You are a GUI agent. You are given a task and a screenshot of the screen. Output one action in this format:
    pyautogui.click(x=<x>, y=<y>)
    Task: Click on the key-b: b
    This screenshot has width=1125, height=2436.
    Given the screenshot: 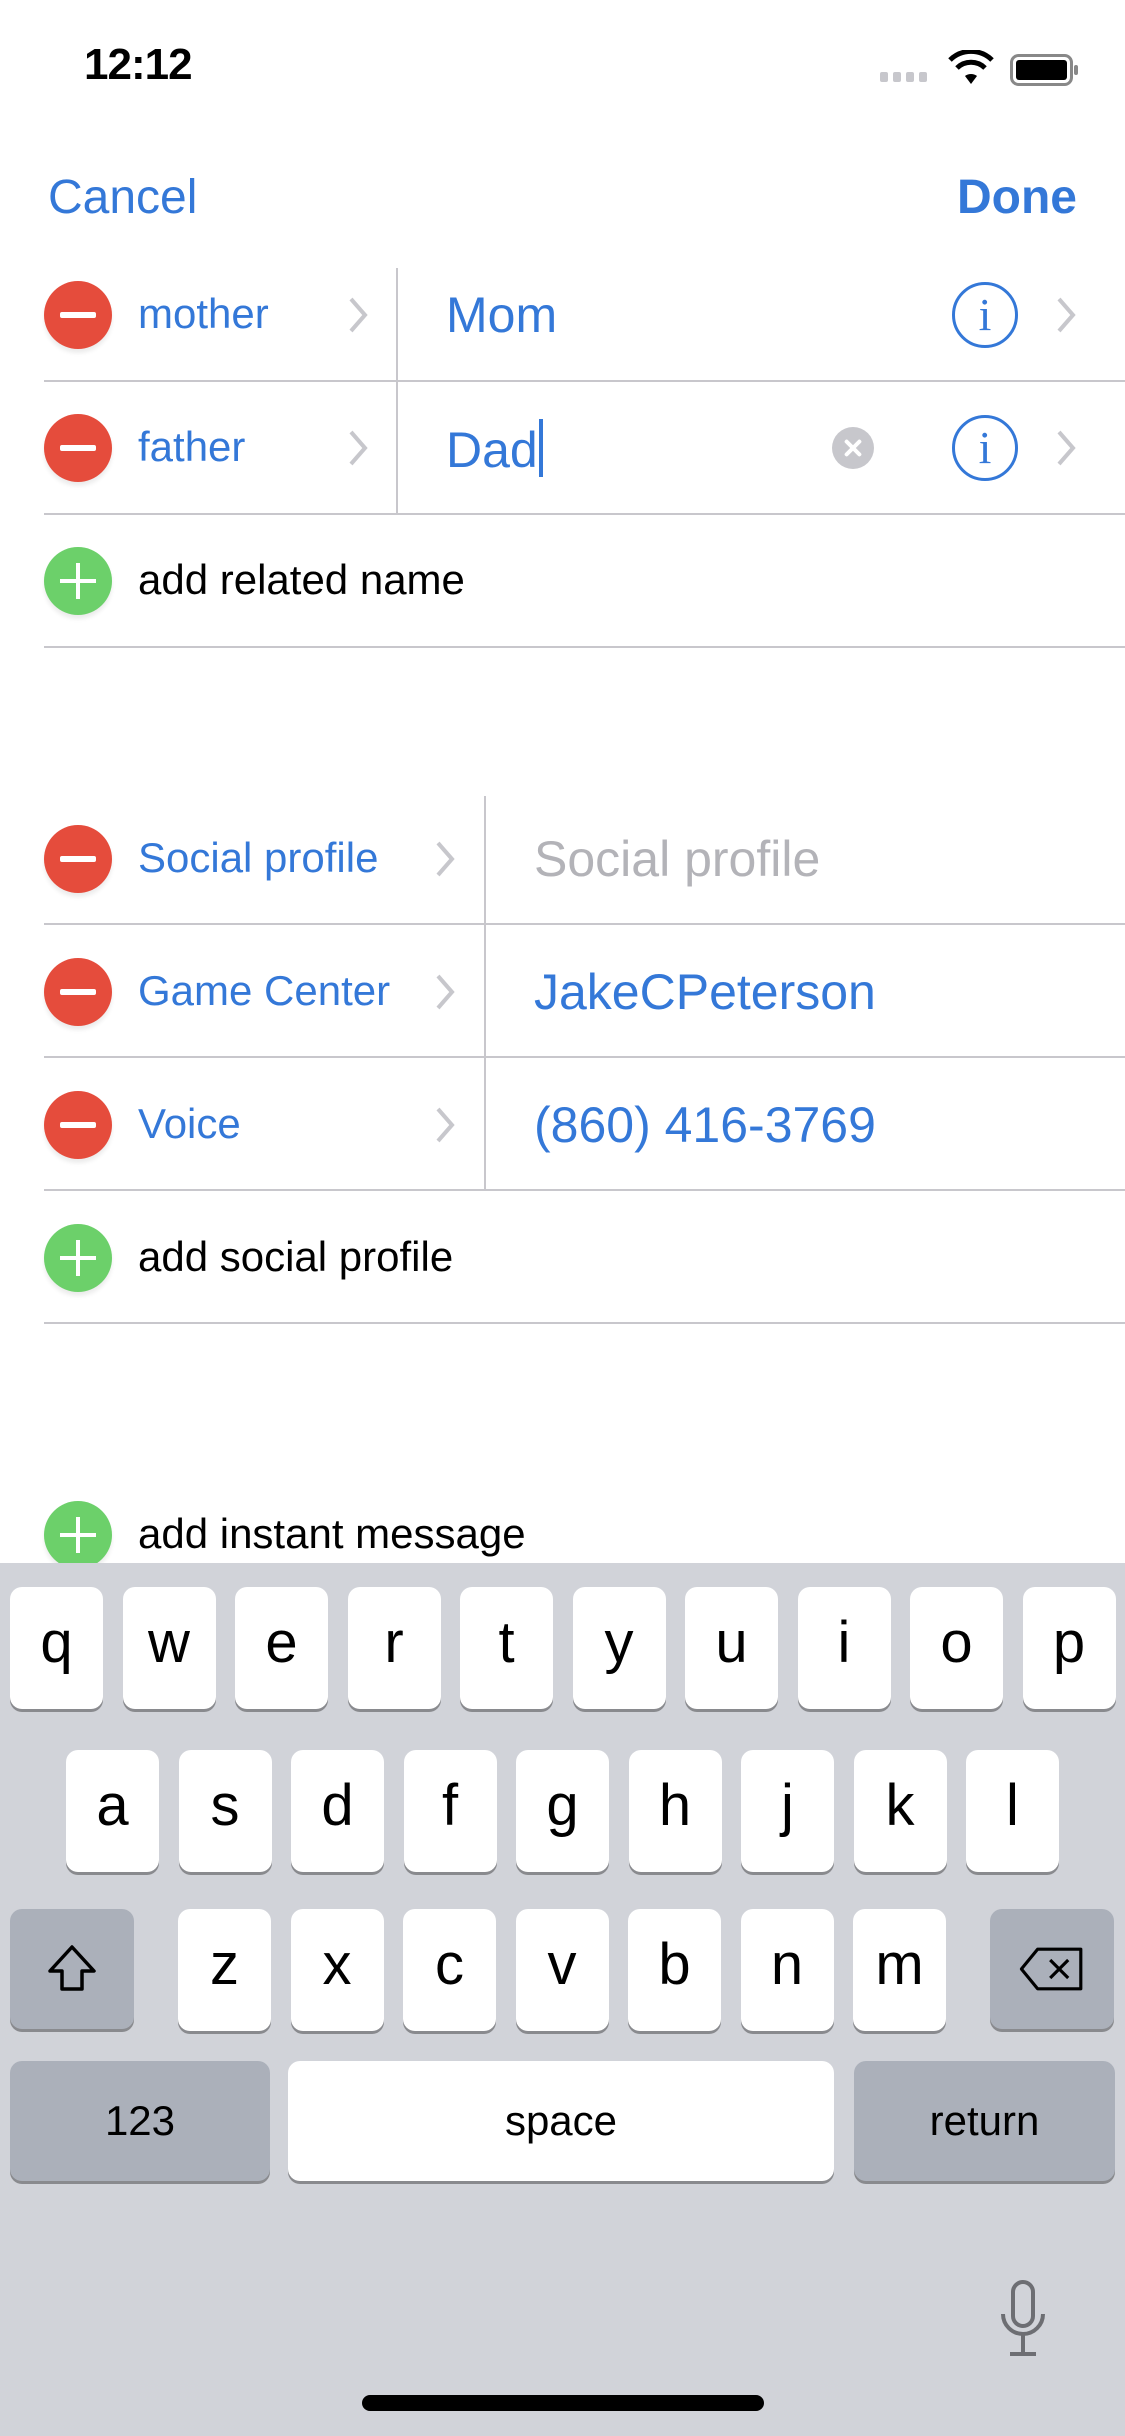 What is the action you would take?
    pyautogui.click(x=674, y=1970)
    